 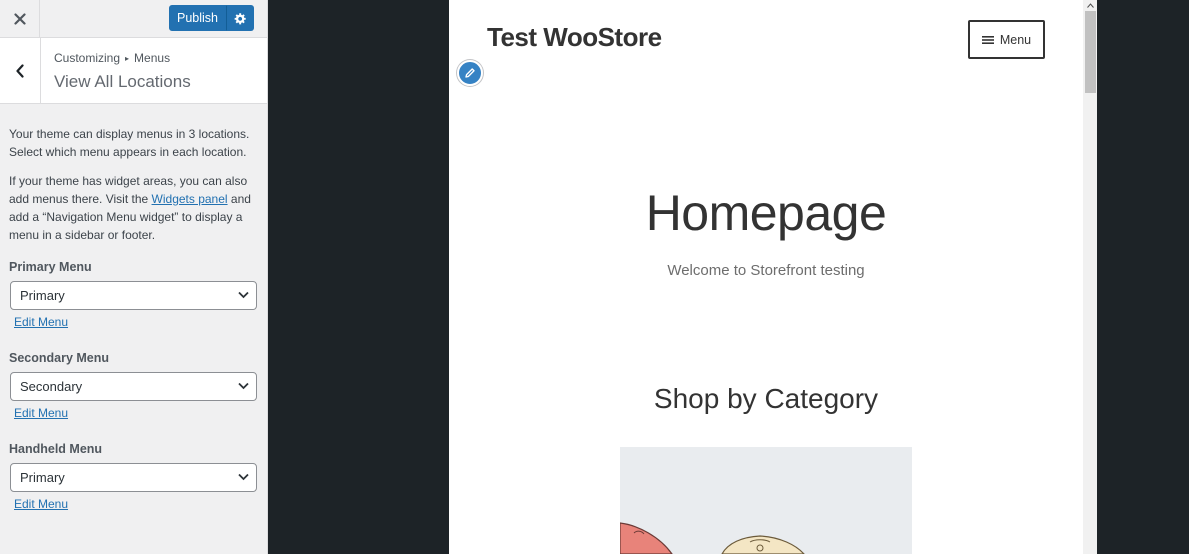 I want to click on close-icon, so click(x=19, y=18).